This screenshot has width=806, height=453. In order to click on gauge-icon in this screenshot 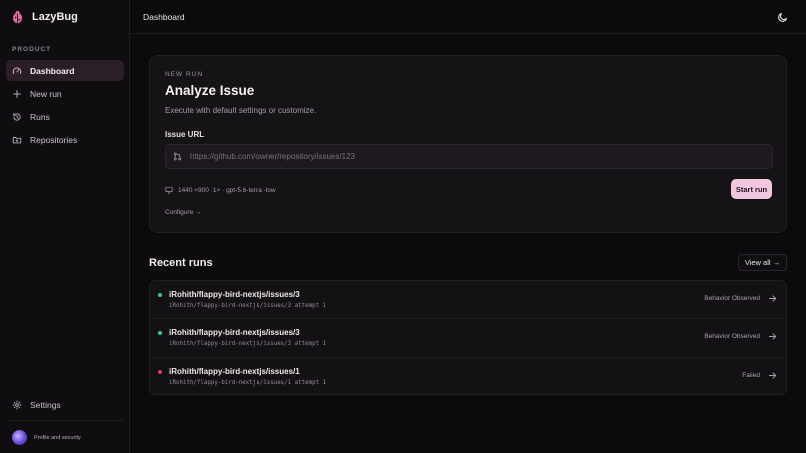, I will do `click(17, 70)`.